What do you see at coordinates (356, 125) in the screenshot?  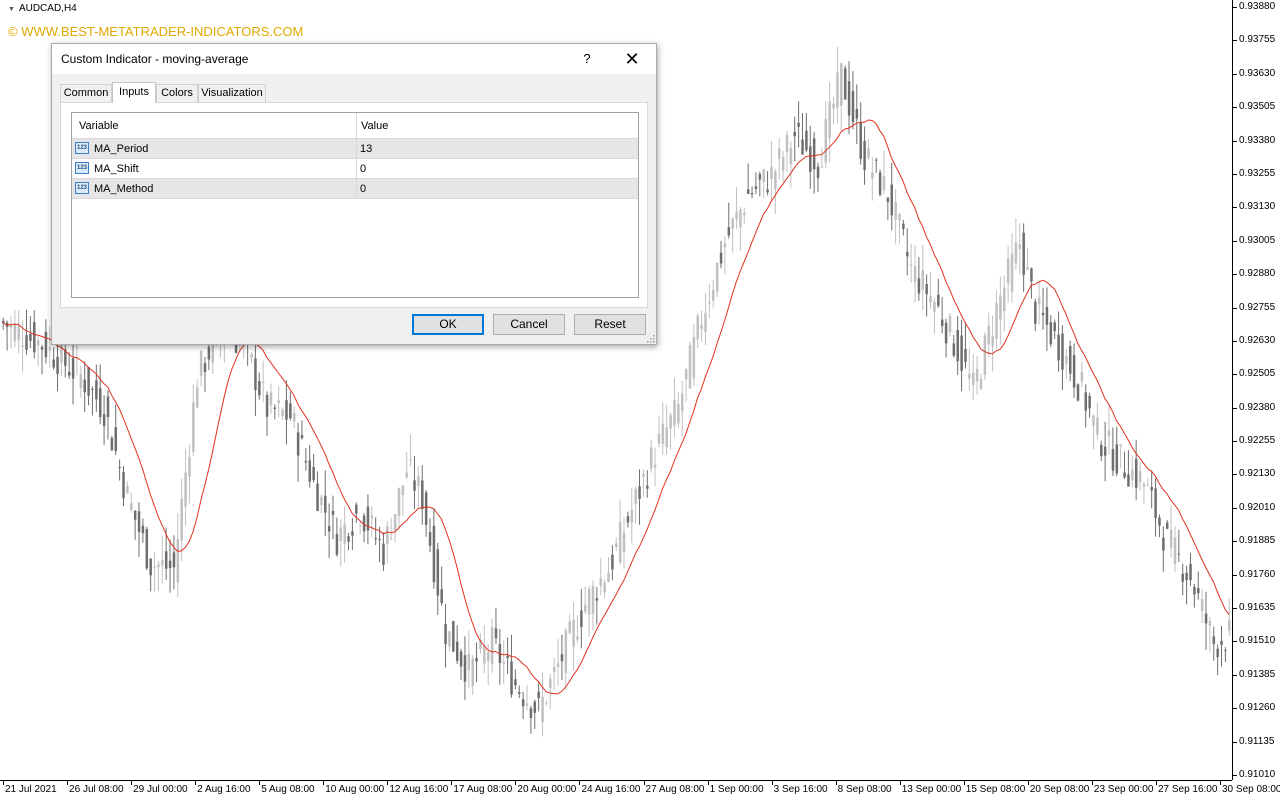 I see `column-separator` at bounding box center [356, 125].